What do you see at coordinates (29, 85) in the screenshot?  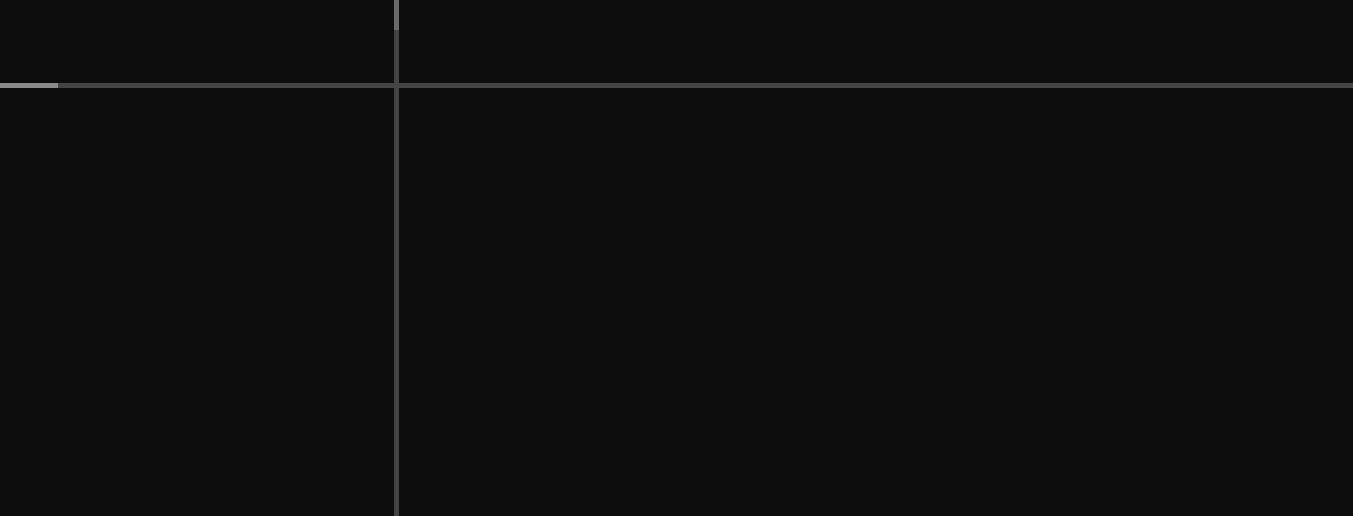 I see `frozen-rows-handle` at bounding box center [29, 85].